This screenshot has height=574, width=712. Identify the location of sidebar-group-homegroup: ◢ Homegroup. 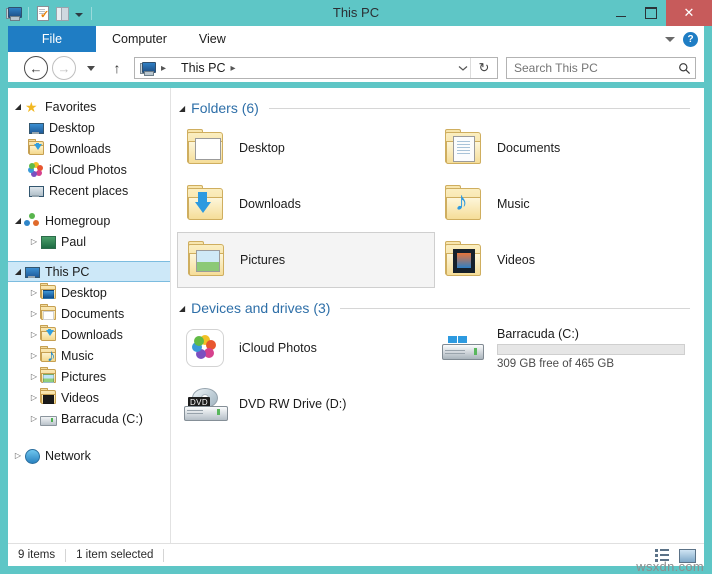
(89, 220).